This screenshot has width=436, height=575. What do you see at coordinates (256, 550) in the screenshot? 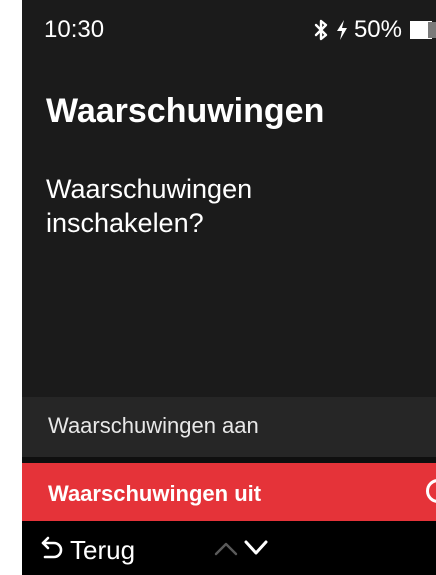
I see `down-arrow-icon` at bounding box center [256, 550].